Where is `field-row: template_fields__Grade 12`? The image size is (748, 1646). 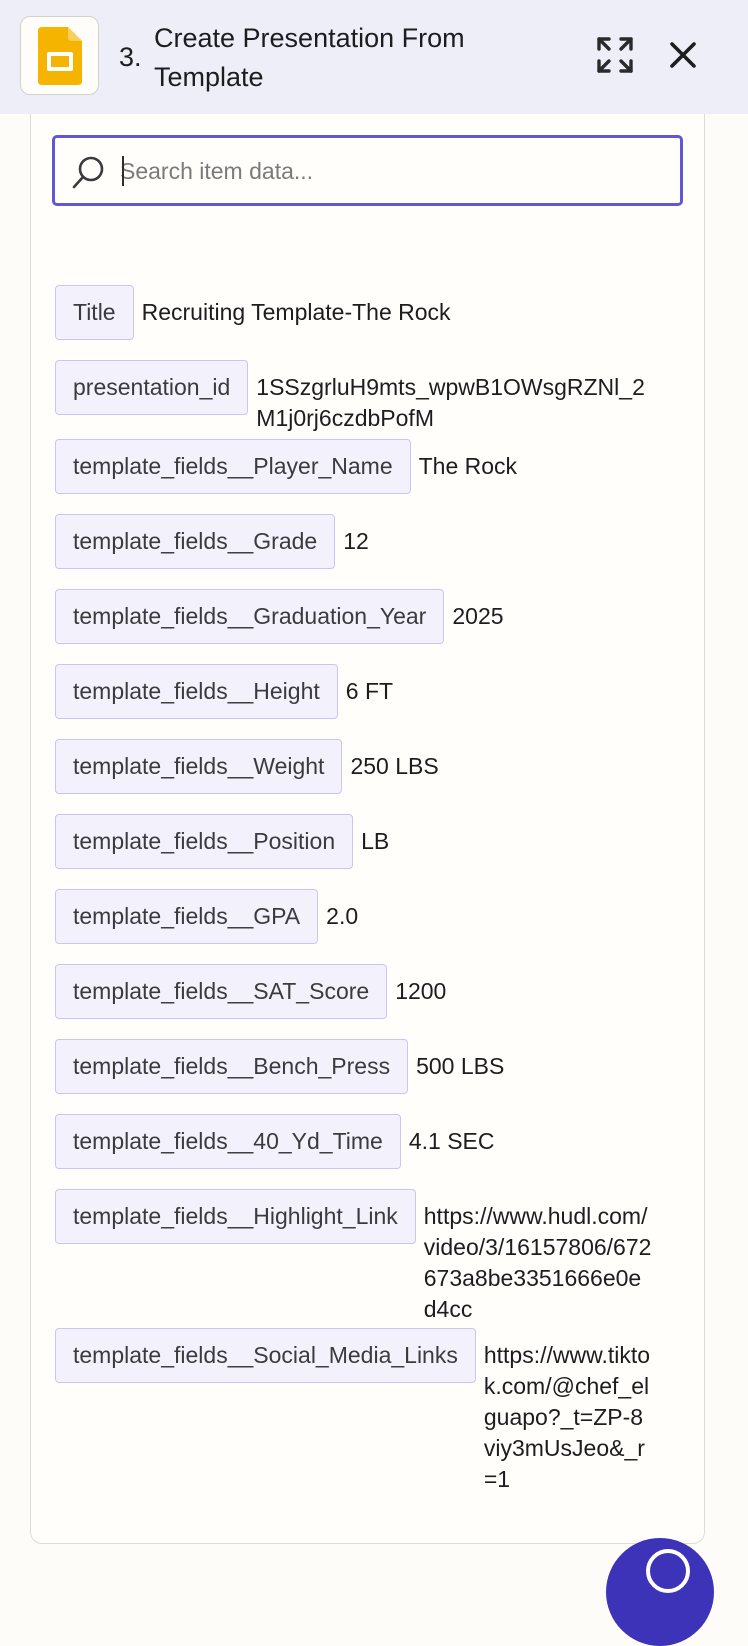 field-row: template_fields__Grade 12 is located at coordinates (212, 541).